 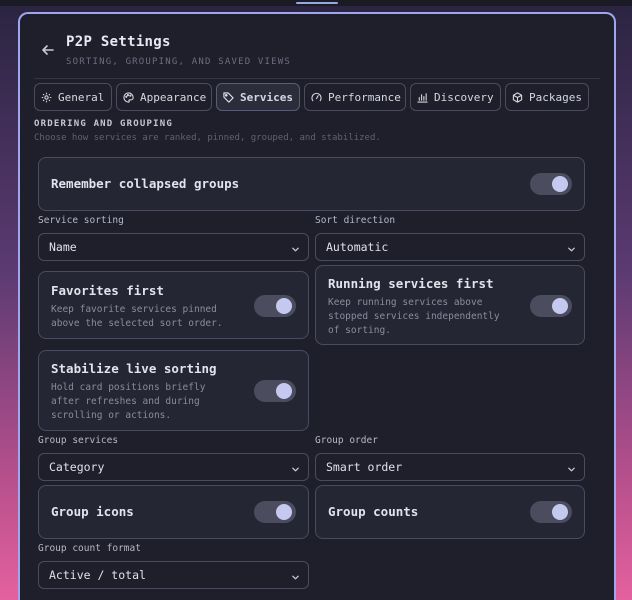 What do you see at coordinates (107, 290) in the screenshot?
I see `favorites-first-label: Favorites first` at bounding box center [107, 290].